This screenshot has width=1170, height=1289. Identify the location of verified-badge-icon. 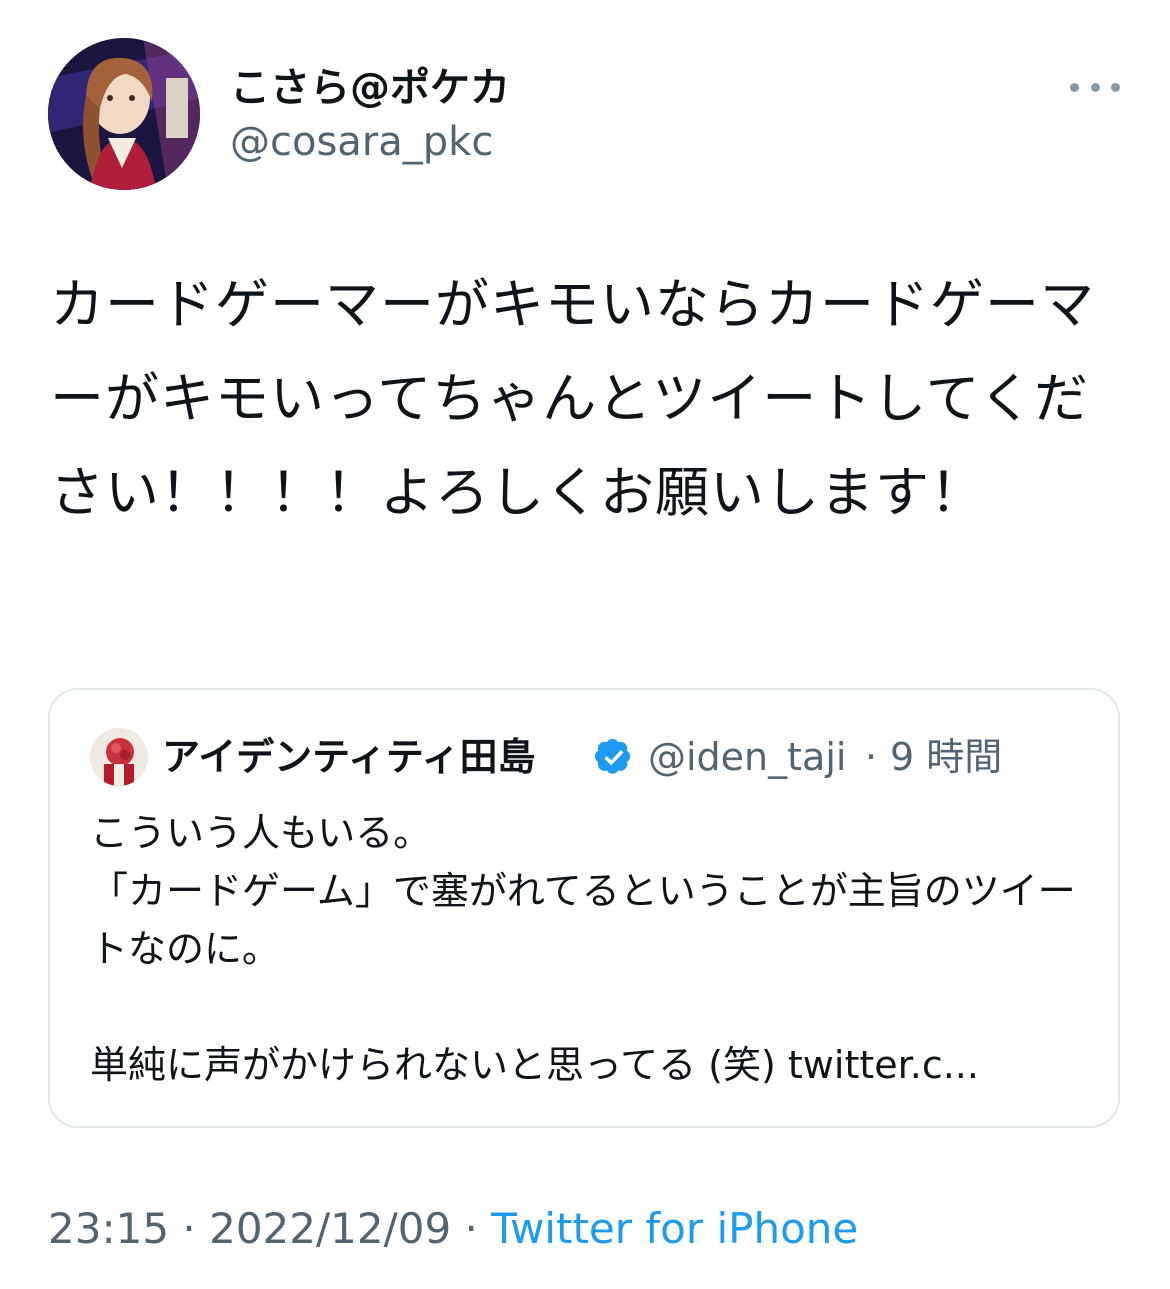
(612, 756).